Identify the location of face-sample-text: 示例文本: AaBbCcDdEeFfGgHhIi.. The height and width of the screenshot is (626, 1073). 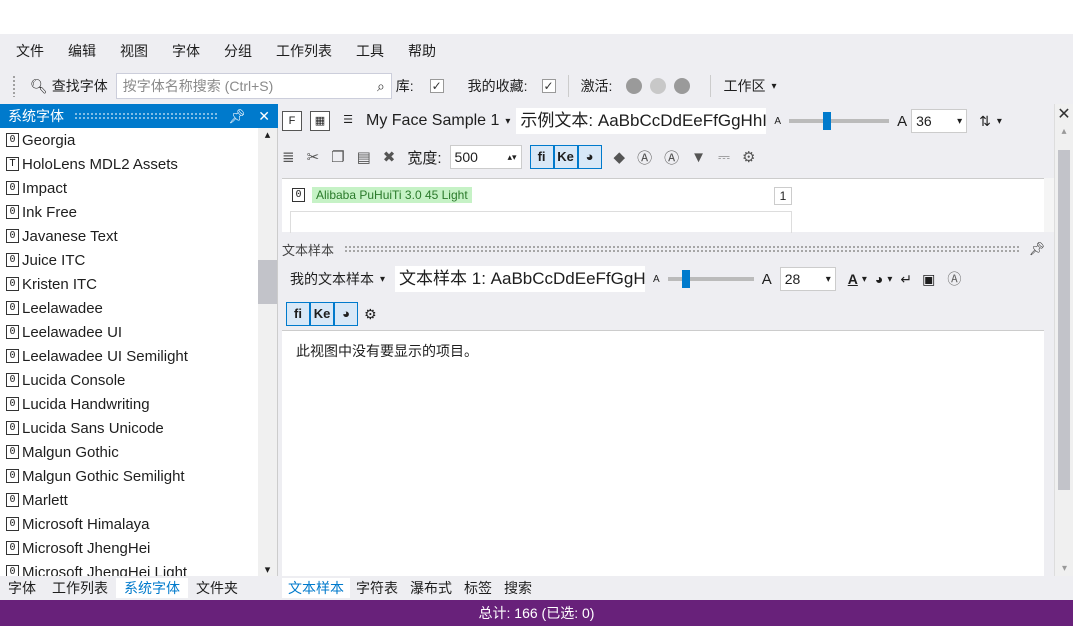
(641, 121).